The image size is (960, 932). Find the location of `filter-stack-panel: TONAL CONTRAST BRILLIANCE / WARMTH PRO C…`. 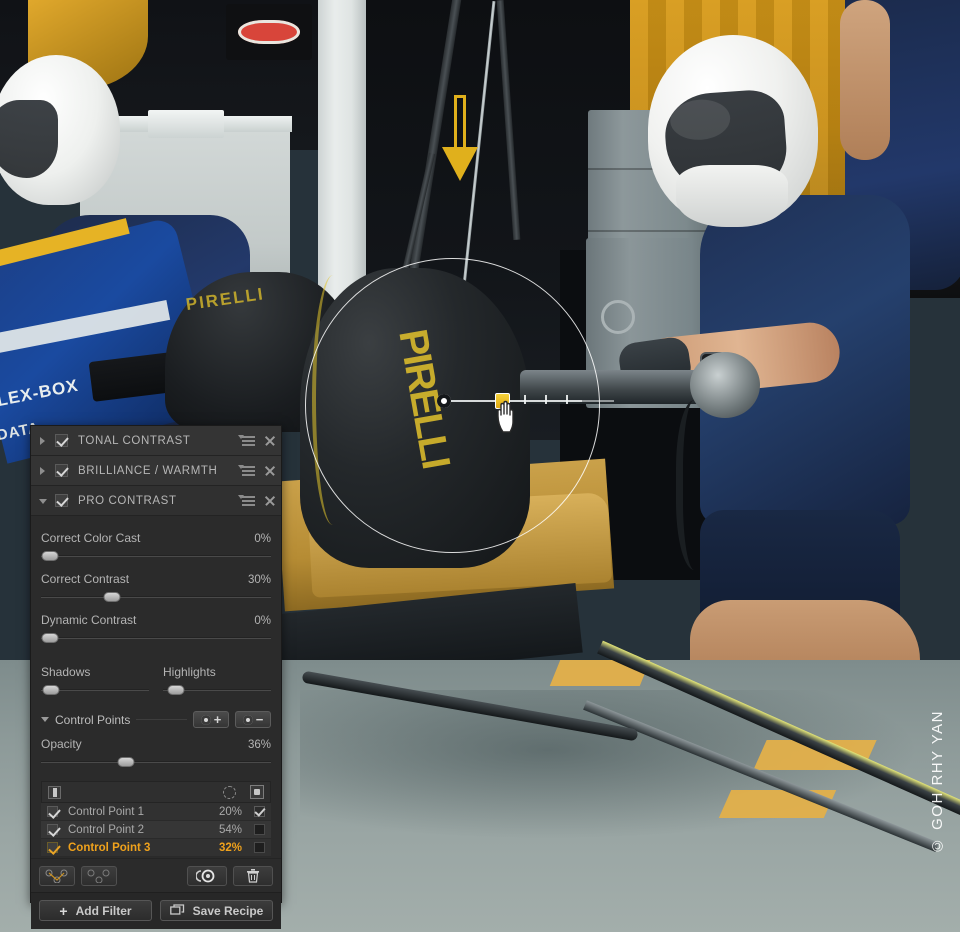

filter-stack-panel: TONAL CONTRAST BRILLIANCE / WARMTH PRO C… is located at coordinates (156, 677).